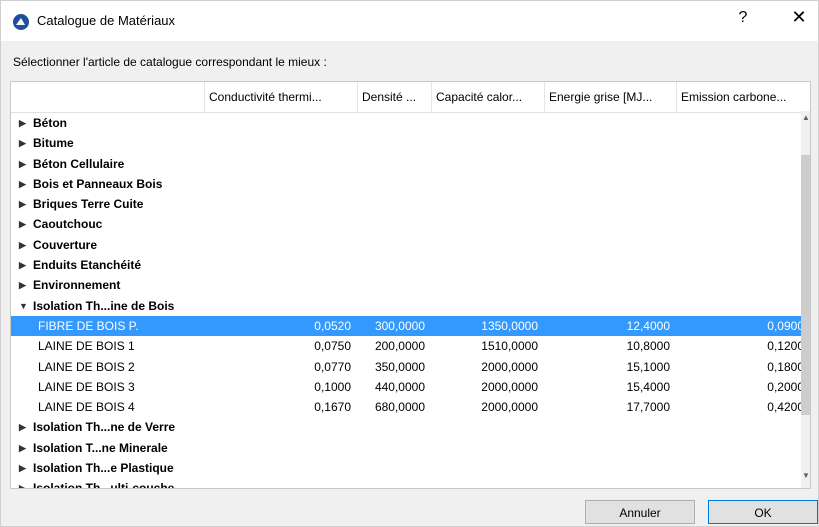 Image resolution: width=819 pixels, height=527 pixels. I want to click on group-label: Béton, so click(50, 123).